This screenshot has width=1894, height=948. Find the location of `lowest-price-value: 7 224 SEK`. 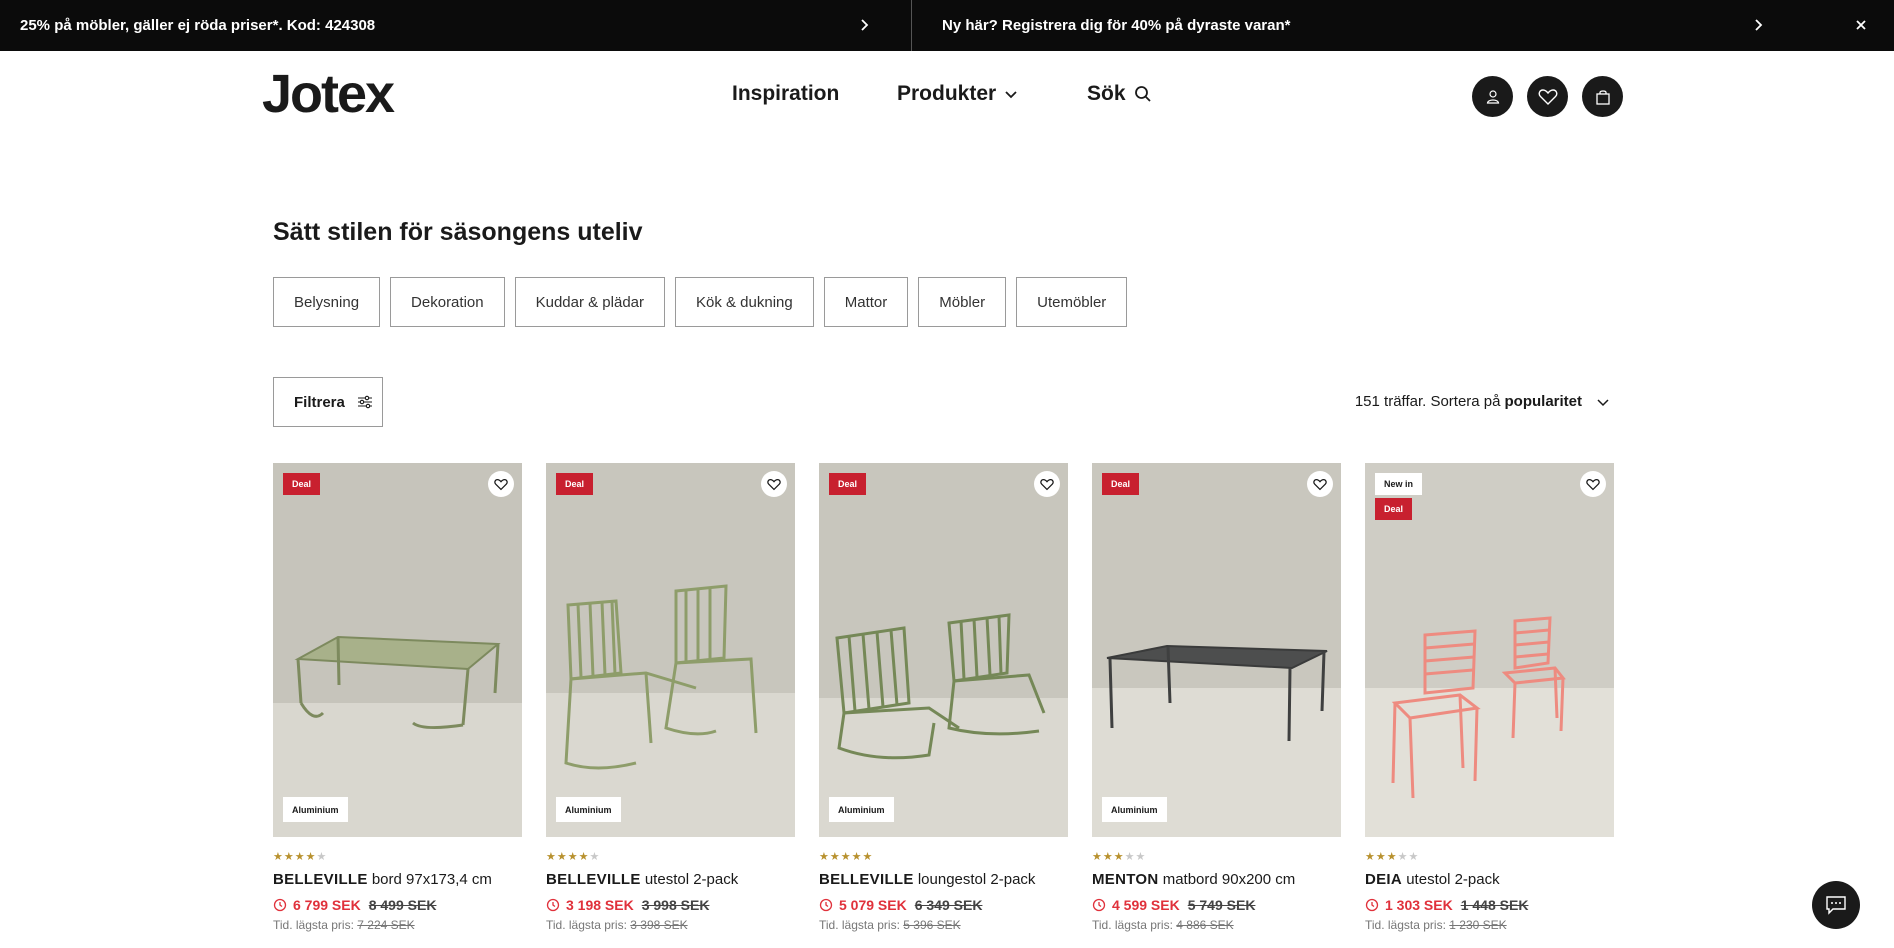

lowest-price-value: 7 224 SEK is located at coordinates (386, 925).